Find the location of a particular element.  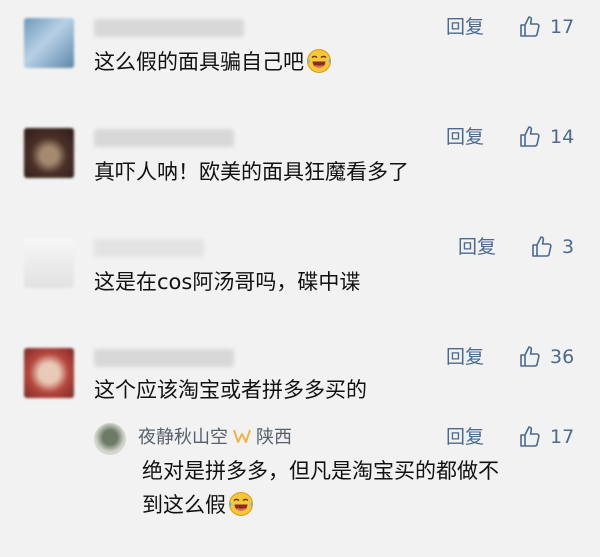

like-count: 14 is located at coordinates (562, 137).